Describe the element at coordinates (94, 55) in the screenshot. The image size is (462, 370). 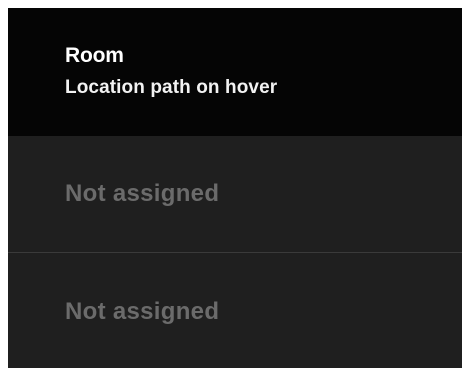
I see `column-title: Room` at that location.